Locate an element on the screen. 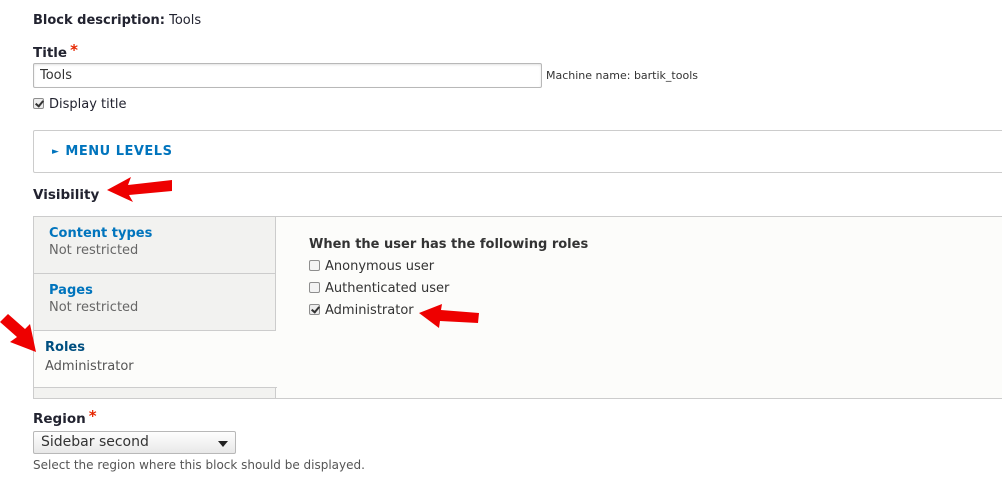 The image size is (1002, 486). block-description-label: Block description: is located at coordinates (99, 20).